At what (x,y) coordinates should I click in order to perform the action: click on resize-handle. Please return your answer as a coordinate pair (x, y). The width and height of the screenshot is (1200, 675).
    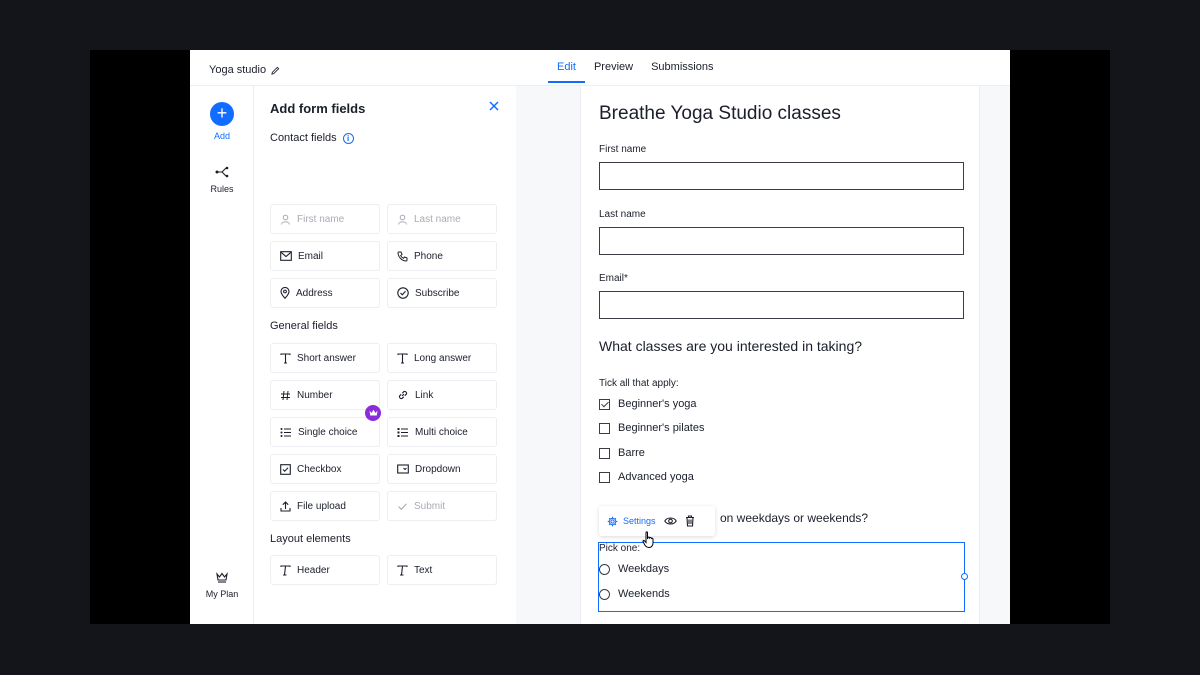
    Looking at the image, I should click on (964, 576).